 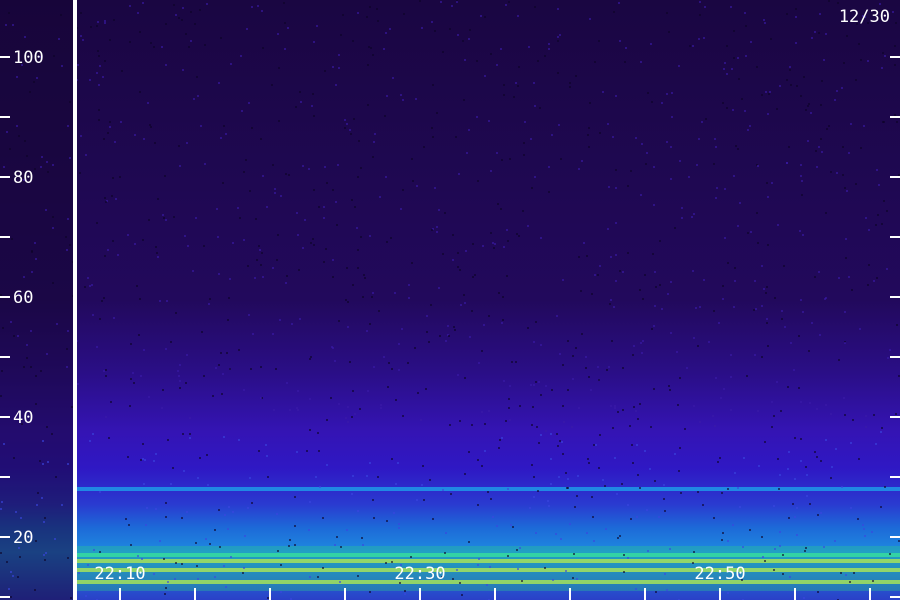 I want to click on pre-gap-region, so click(x=36, y=300).